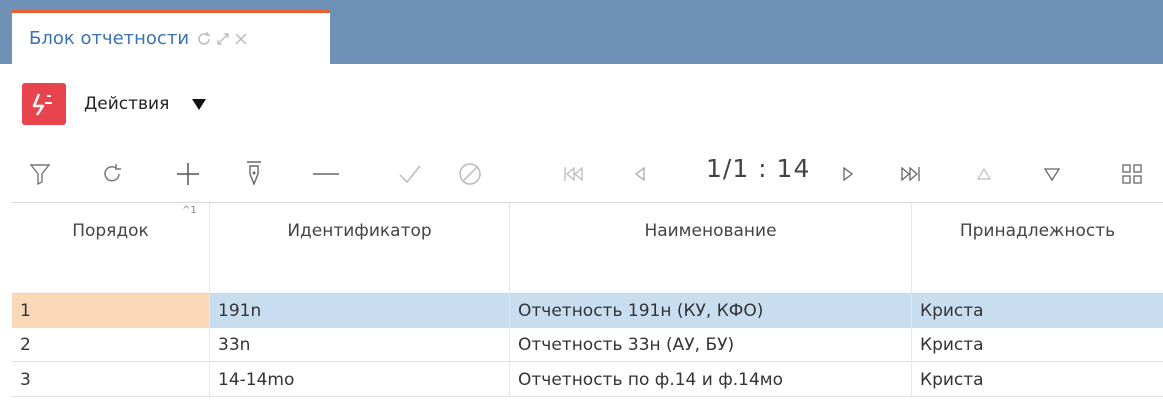 This screenshot has height=405, width=1163. I want to click on prev-page-button, so click(640, 174).